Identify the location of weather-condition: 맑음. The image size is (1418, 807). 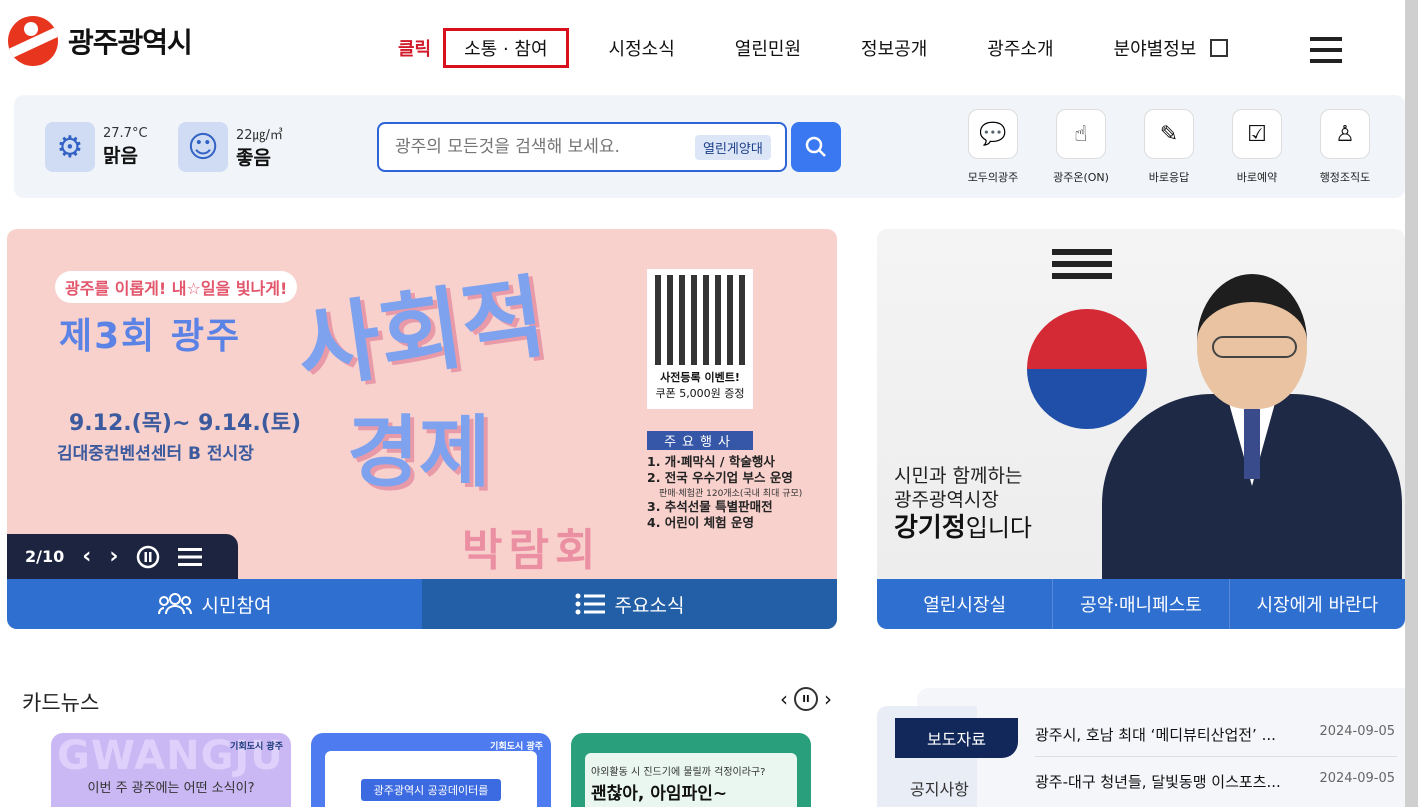
(120, 156).